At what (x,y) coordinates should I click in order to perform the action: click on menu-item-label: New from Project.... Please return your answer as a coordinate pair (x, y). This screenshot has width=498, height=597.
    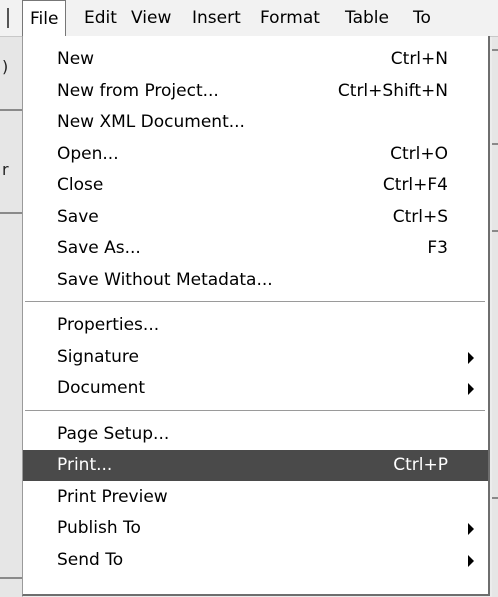
    Looking at the image, I should click on (138, 90).